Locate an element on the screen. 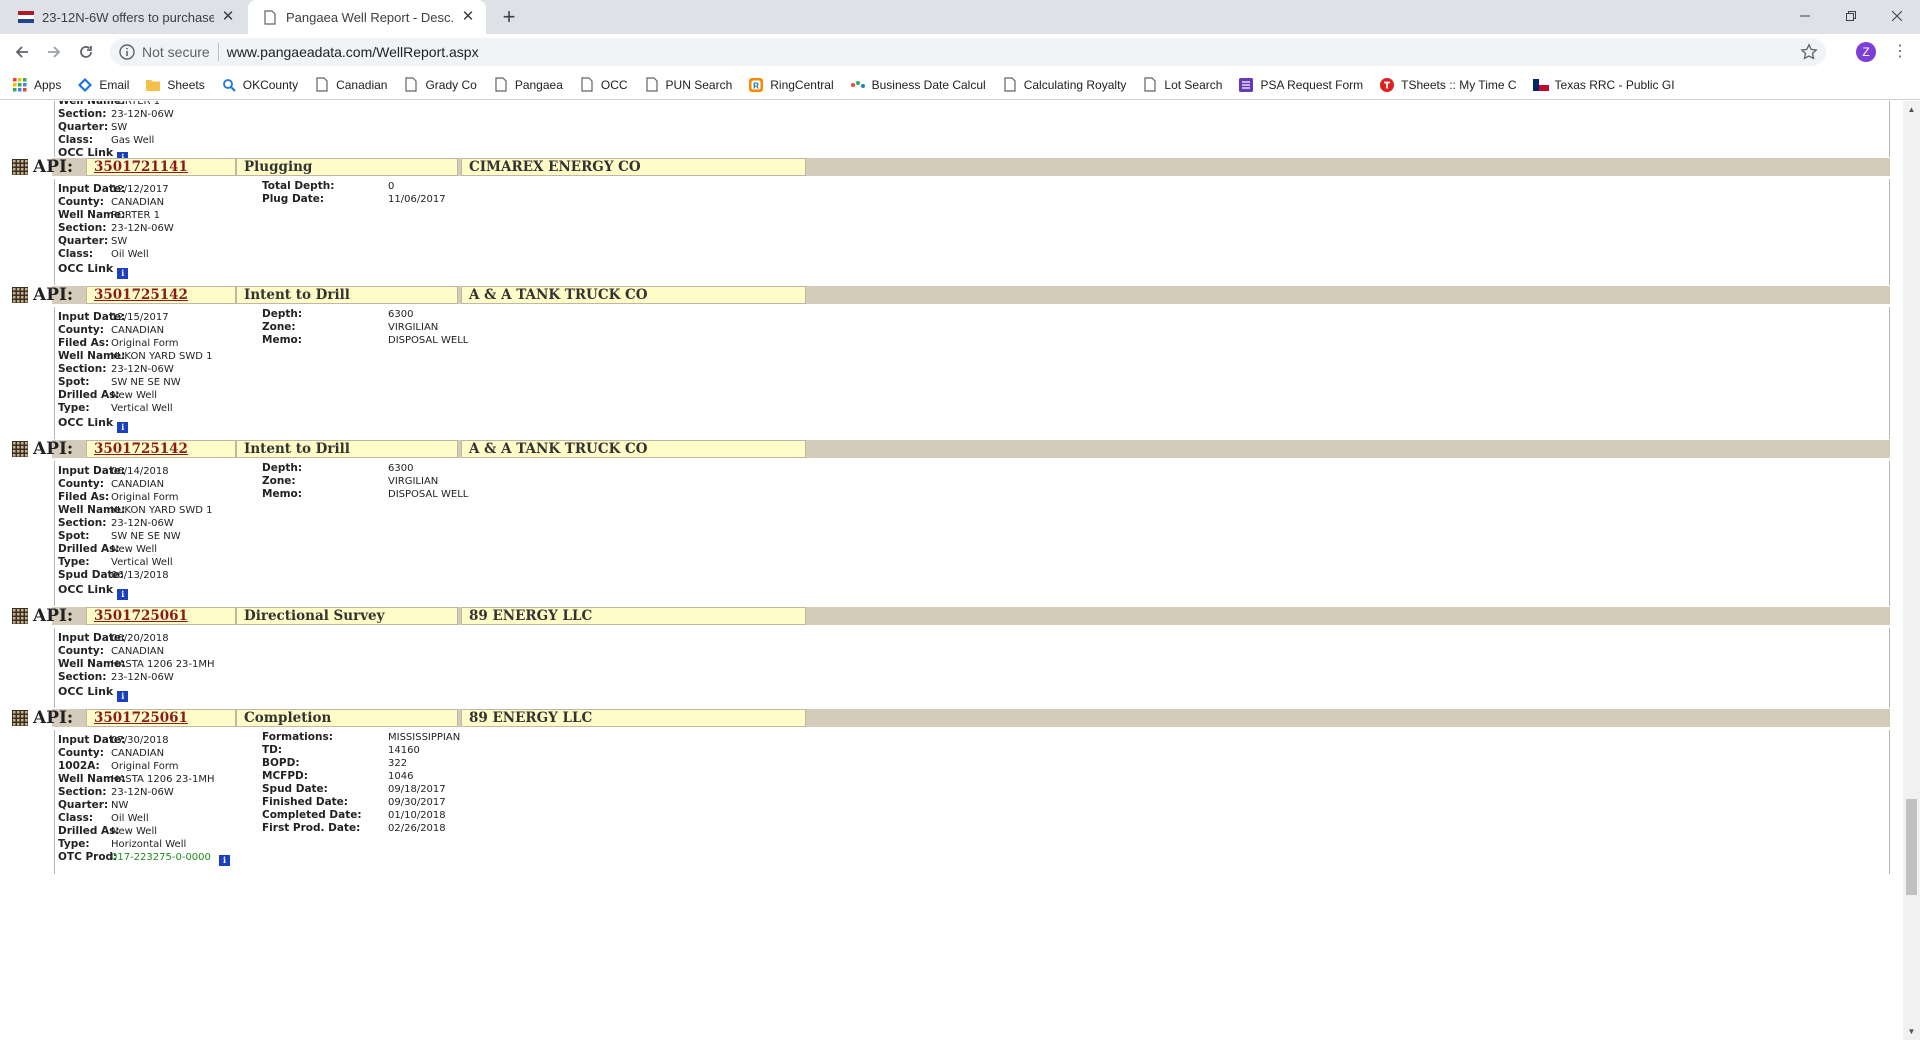 The image size is (1920, 1040). field-label: Total Depth: is located at coordinates (298, 186).